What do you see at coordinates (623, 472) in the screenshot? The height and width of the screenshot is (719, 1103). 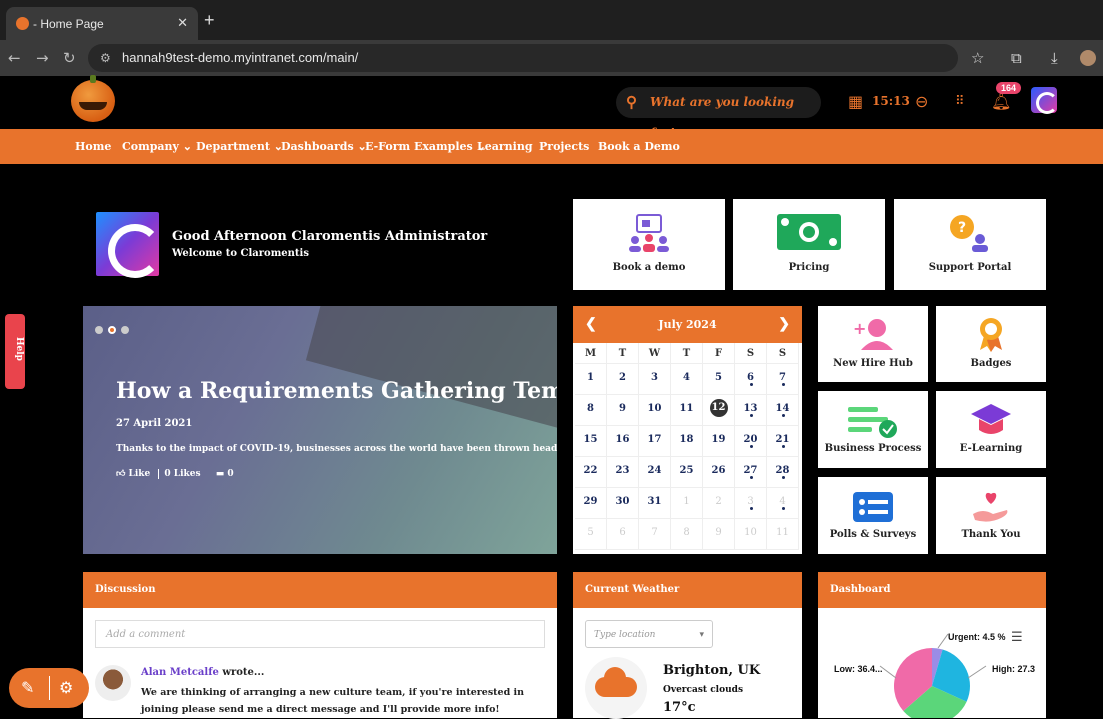 I see `calendar-day: 23` at bounding box center [623, 472].